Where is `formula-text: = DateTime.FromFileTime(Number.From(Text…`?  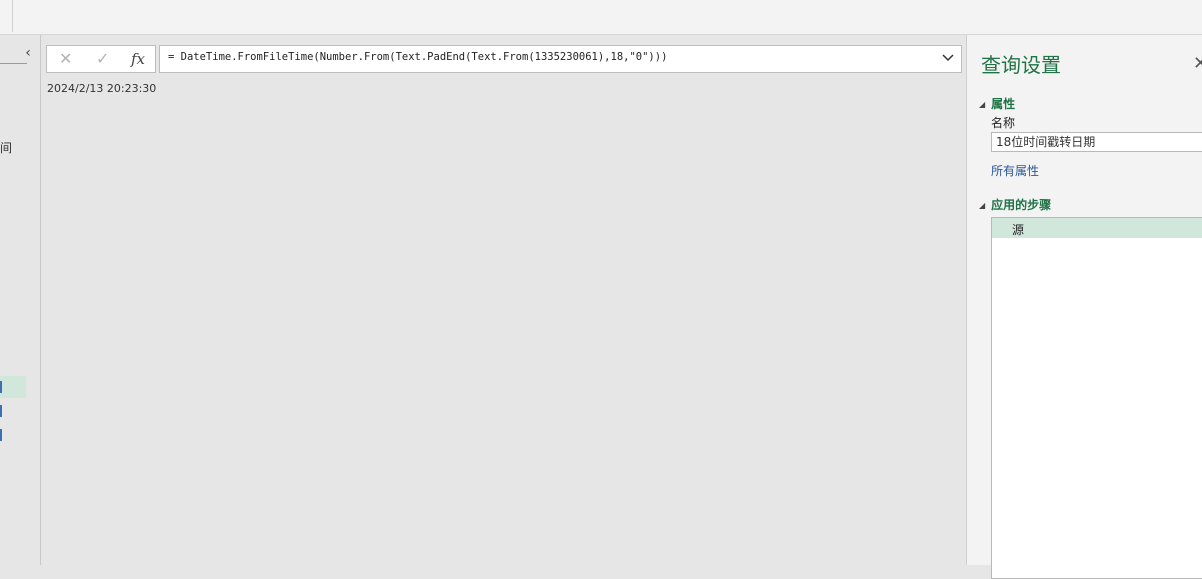 formula-text: = DateTime.FromFileTime(Number.From(Text… is located at coordinates (418, 57).